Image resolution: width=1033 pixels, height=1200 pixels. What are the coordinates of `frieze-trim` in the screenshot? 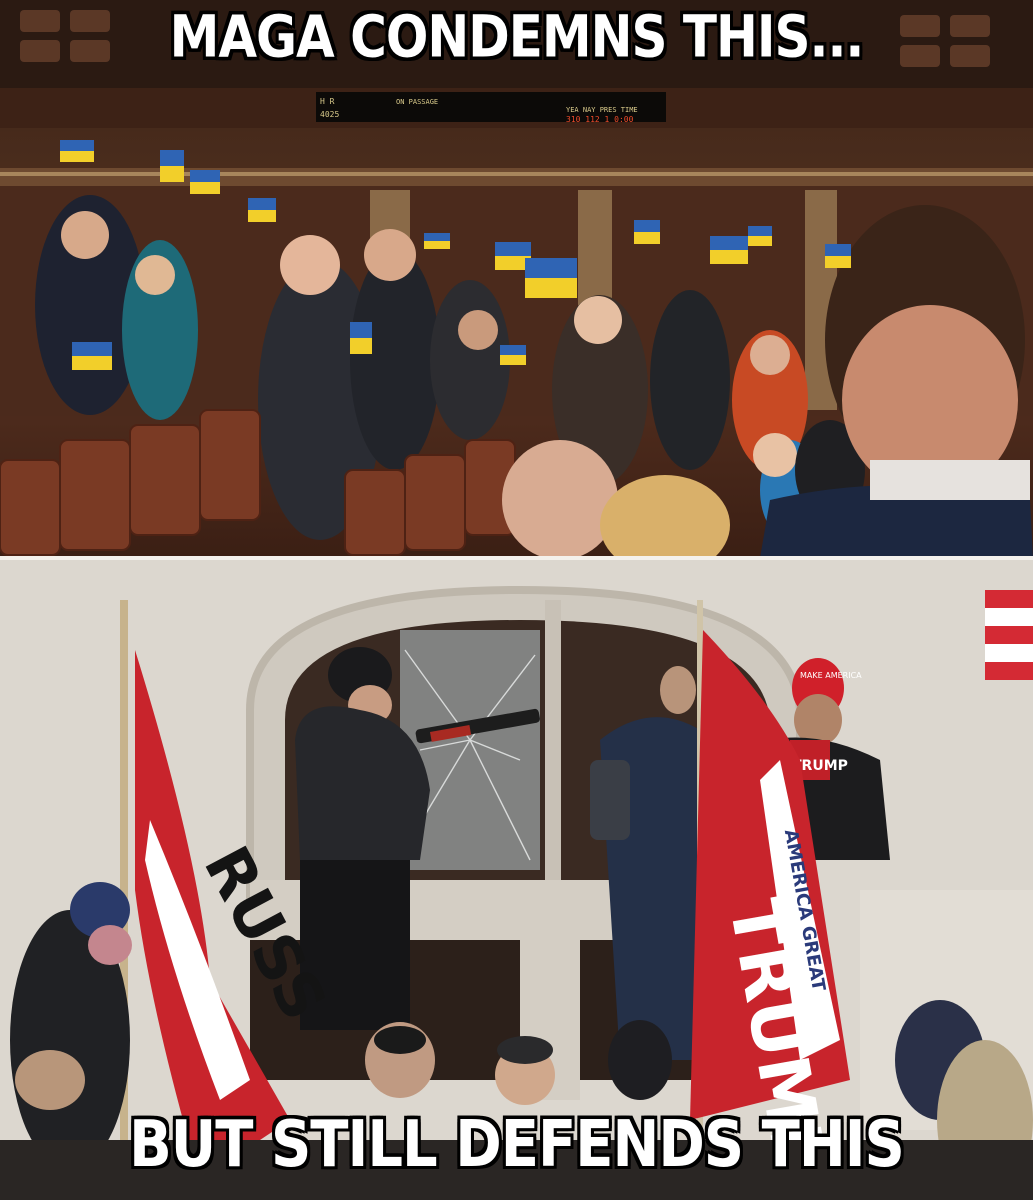 It's located at (516, 174).